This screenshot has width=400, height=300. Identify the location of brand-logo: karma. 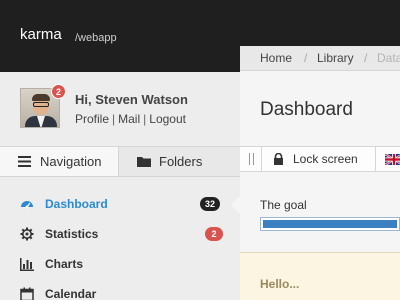
(41, 34).